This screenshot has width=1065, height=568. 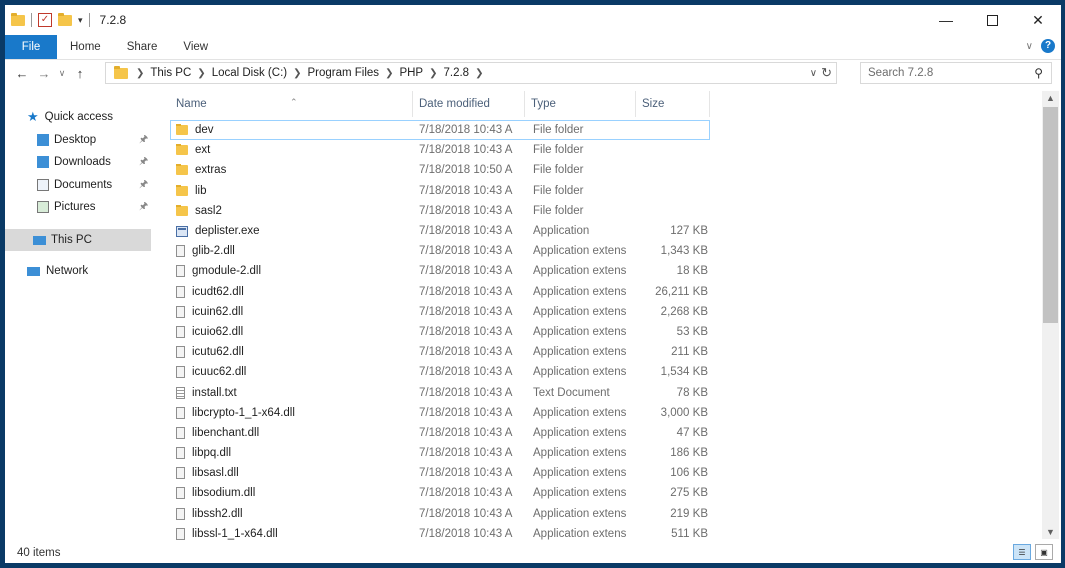 What do you see at coordinates (992, 20) in the screenshot?
I see `maximize-button` at bounding box center [992, 20].